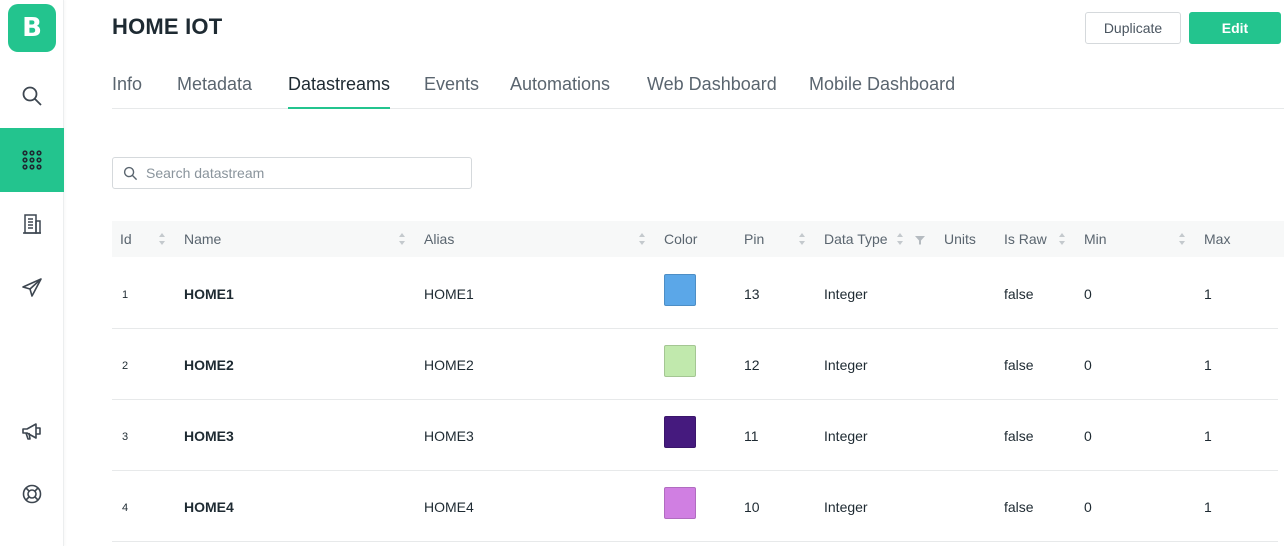 The height and width of the screenshot is (546, 1288). I want to click on column-header-color: Color, so click(681, 239).